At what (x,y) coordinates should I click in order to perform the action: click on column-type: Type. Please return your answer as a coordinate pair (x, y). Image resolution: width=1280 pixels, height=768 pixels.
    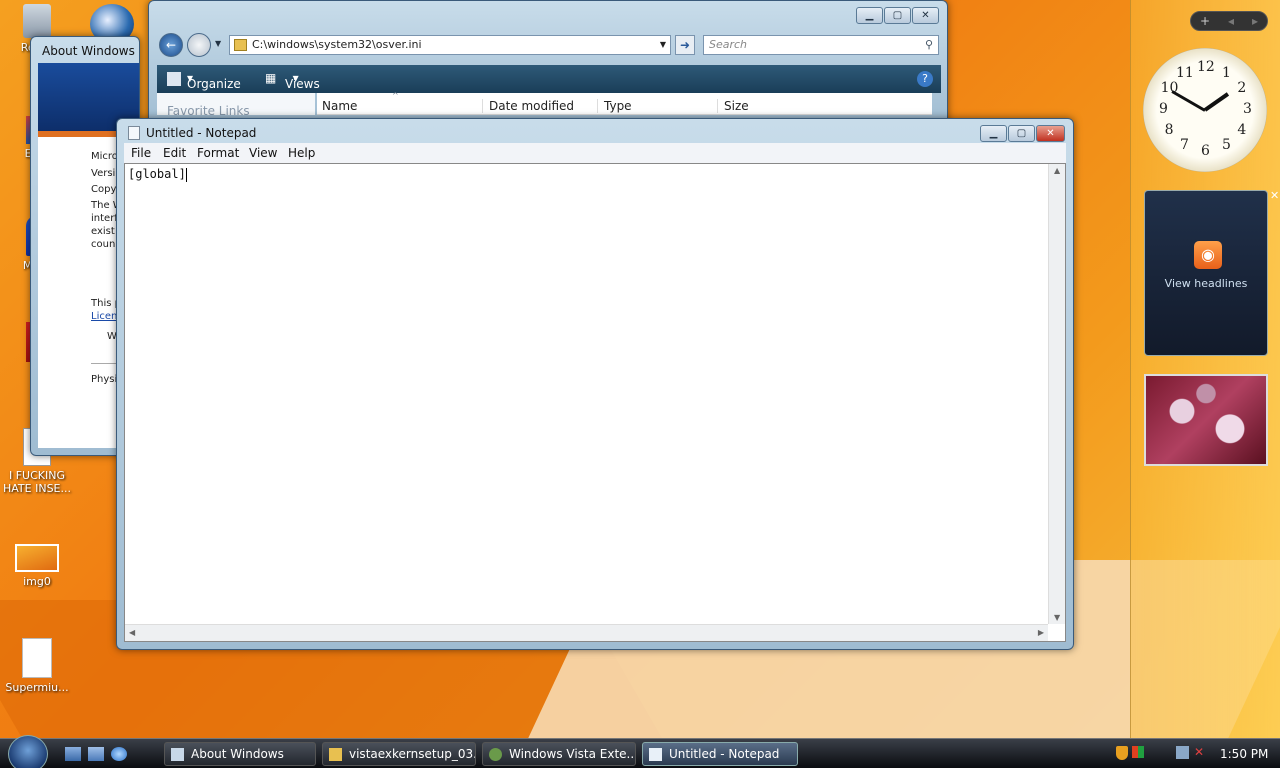
    Looking at the image, I should click on (614, 106).